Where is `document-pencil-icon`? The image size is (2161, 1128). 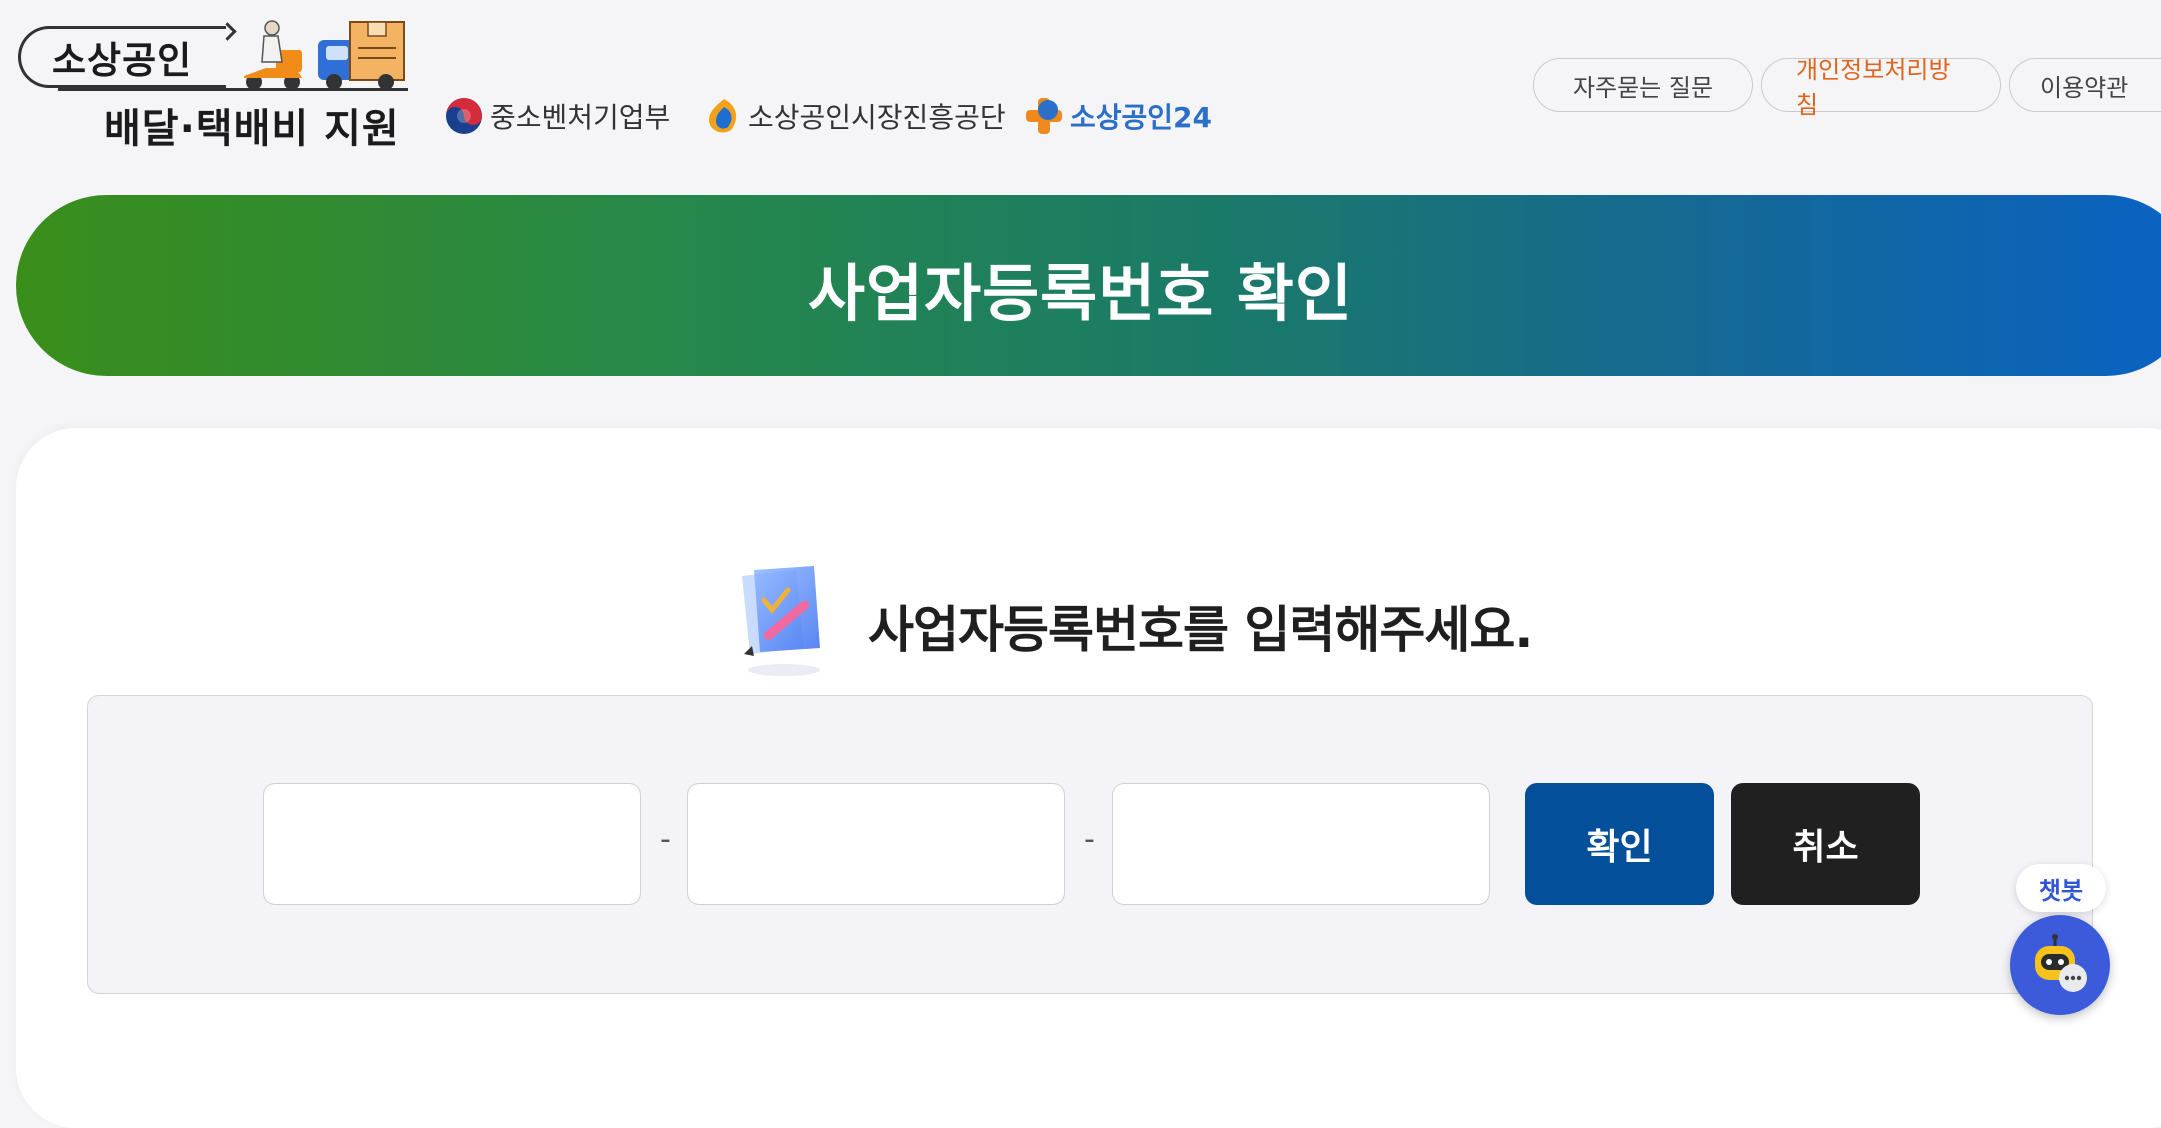 document-pencil-icon is located at coordinates (781, 621).